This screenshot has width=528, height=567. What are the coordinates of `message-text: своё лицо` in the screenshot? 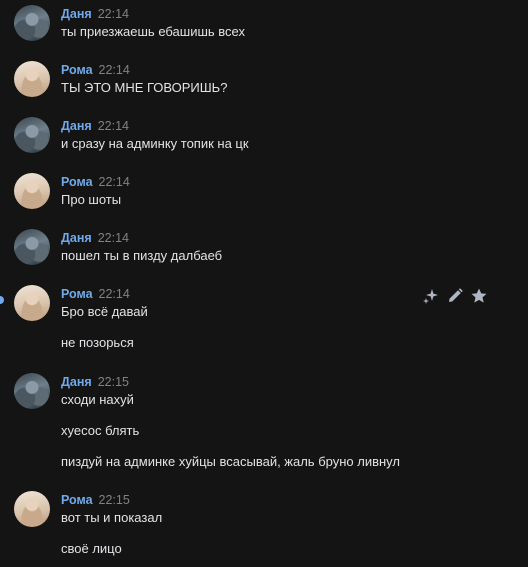 It's located at (91, 548).